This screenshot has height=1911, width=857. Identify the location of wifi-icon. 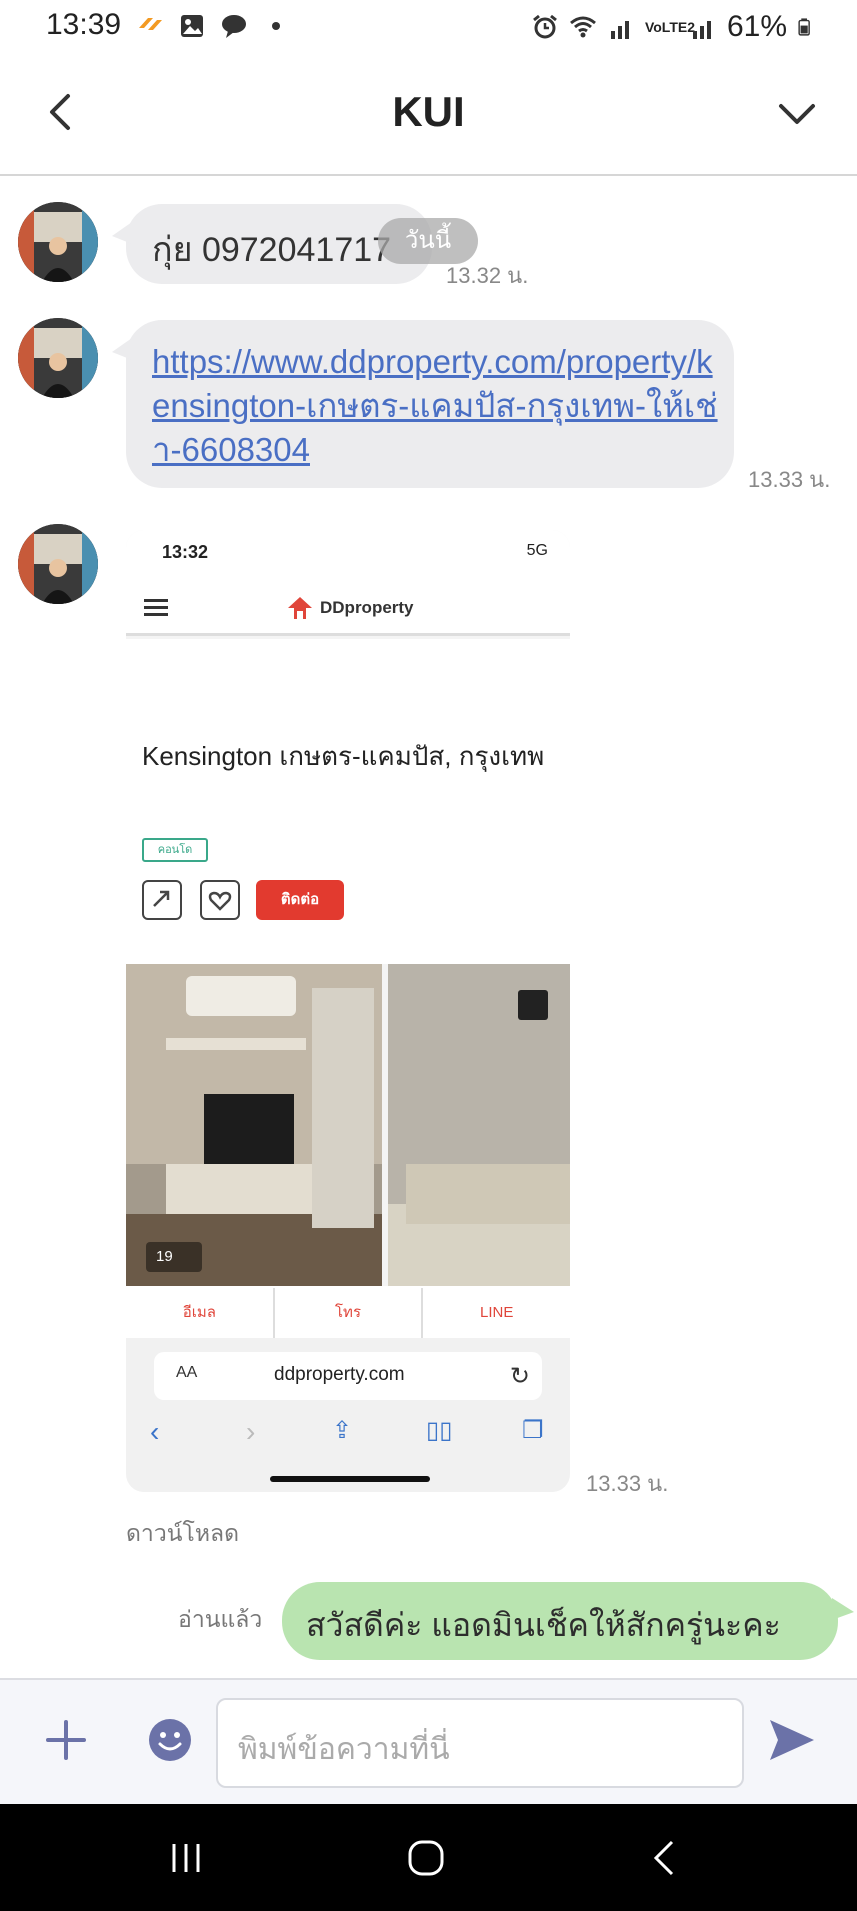
(582, 27).